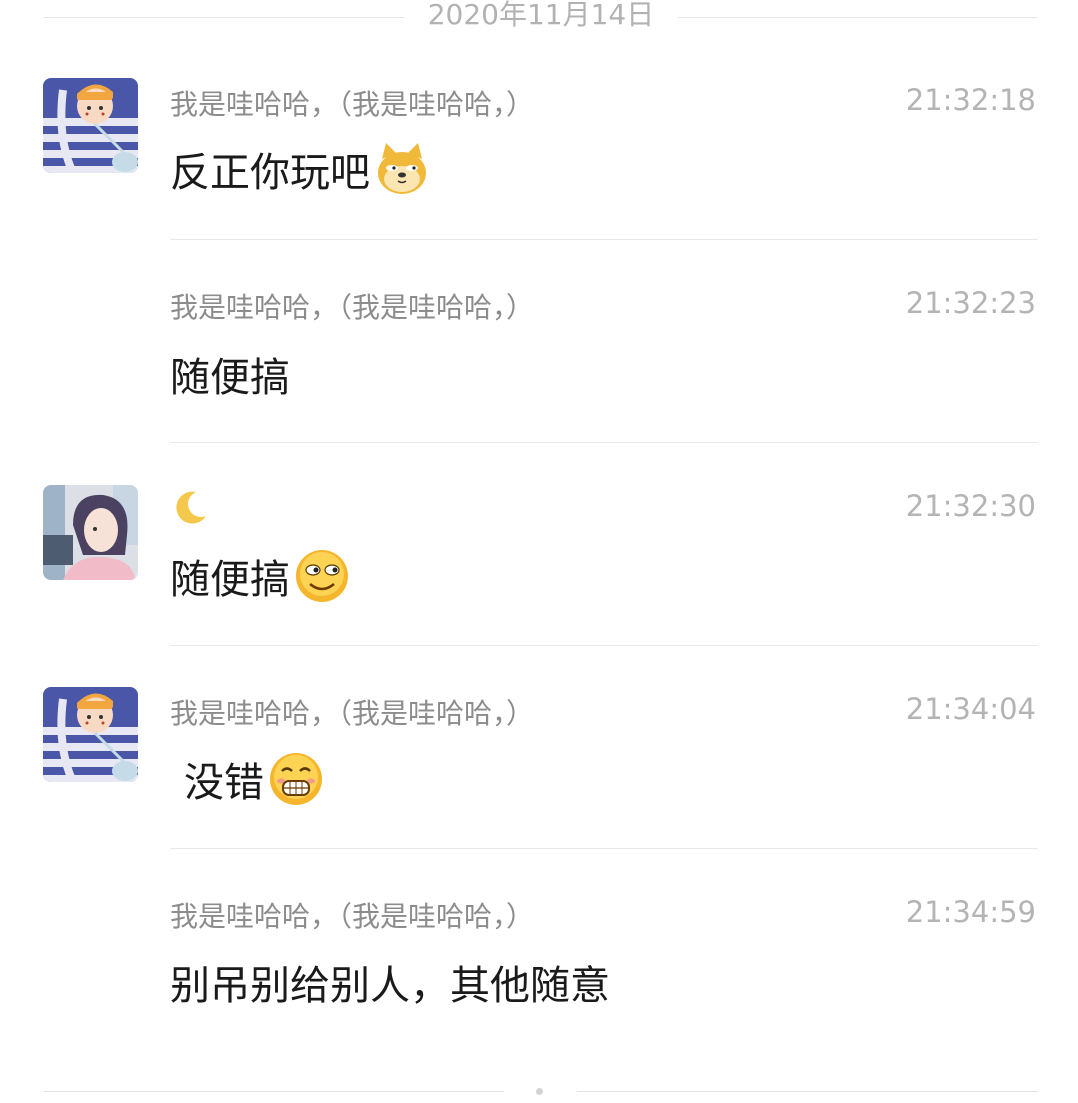 This screenshot has width=1078, height=1103. What do you see at coordinates (270, 173) in the screenshot?
I see `message-text-label: 反正你玩吧` at bounding box center [270, 173].